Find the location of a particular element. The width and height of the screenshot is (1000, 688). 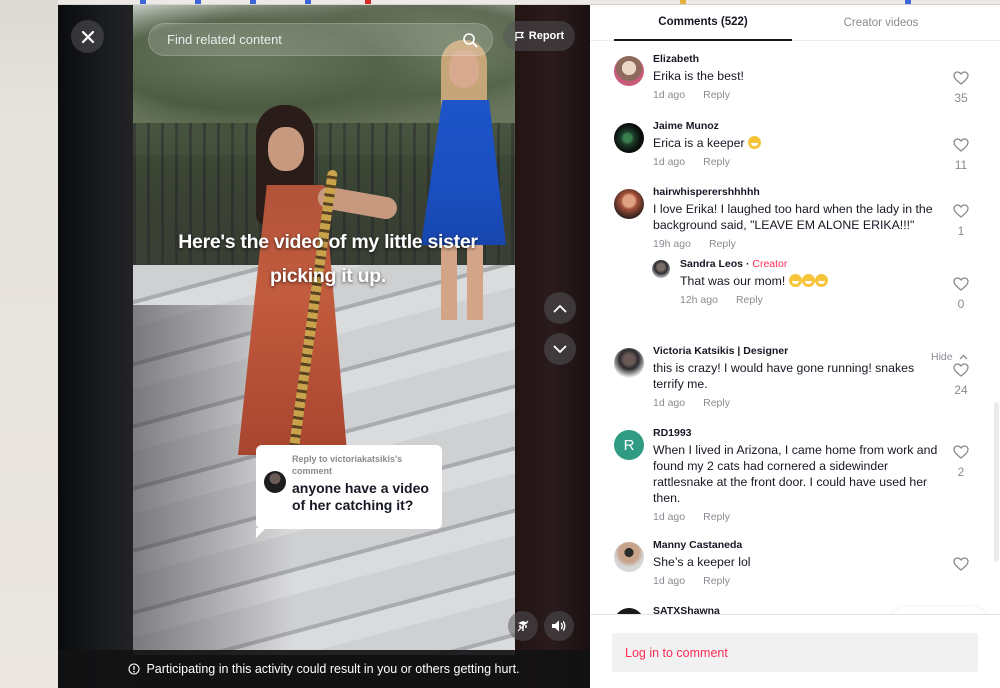

chevron-down-icon is located at coordinates (560, 349).